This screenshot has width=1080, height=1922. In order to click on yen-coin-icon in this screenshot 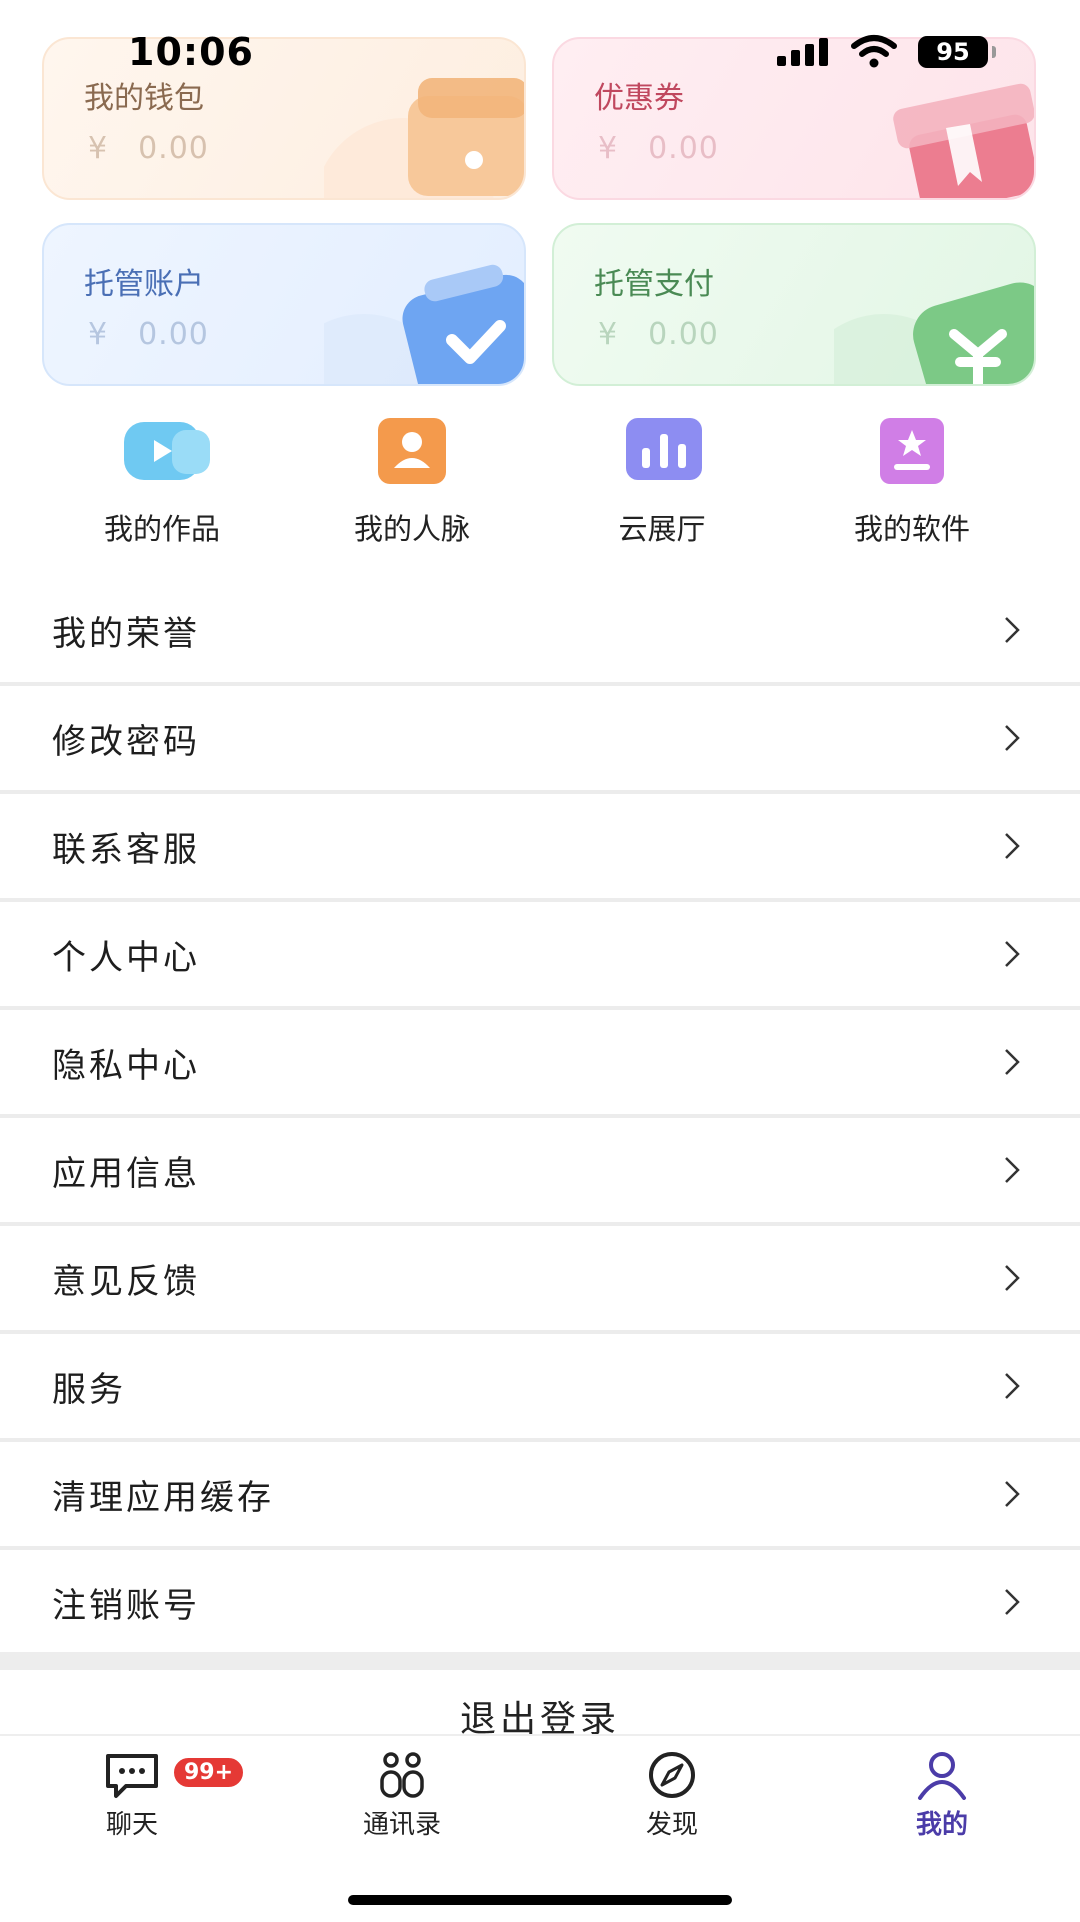, I will do `click(934, 333)`.